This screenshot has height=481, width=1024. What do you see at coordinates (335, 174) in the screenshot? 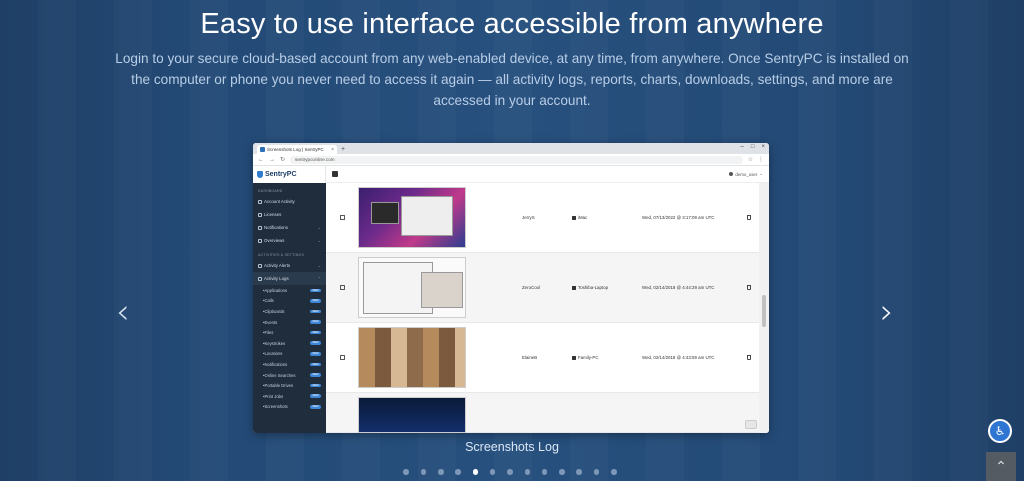
I see `collapse-sidebar-icon` at bounding box center [335, 174].